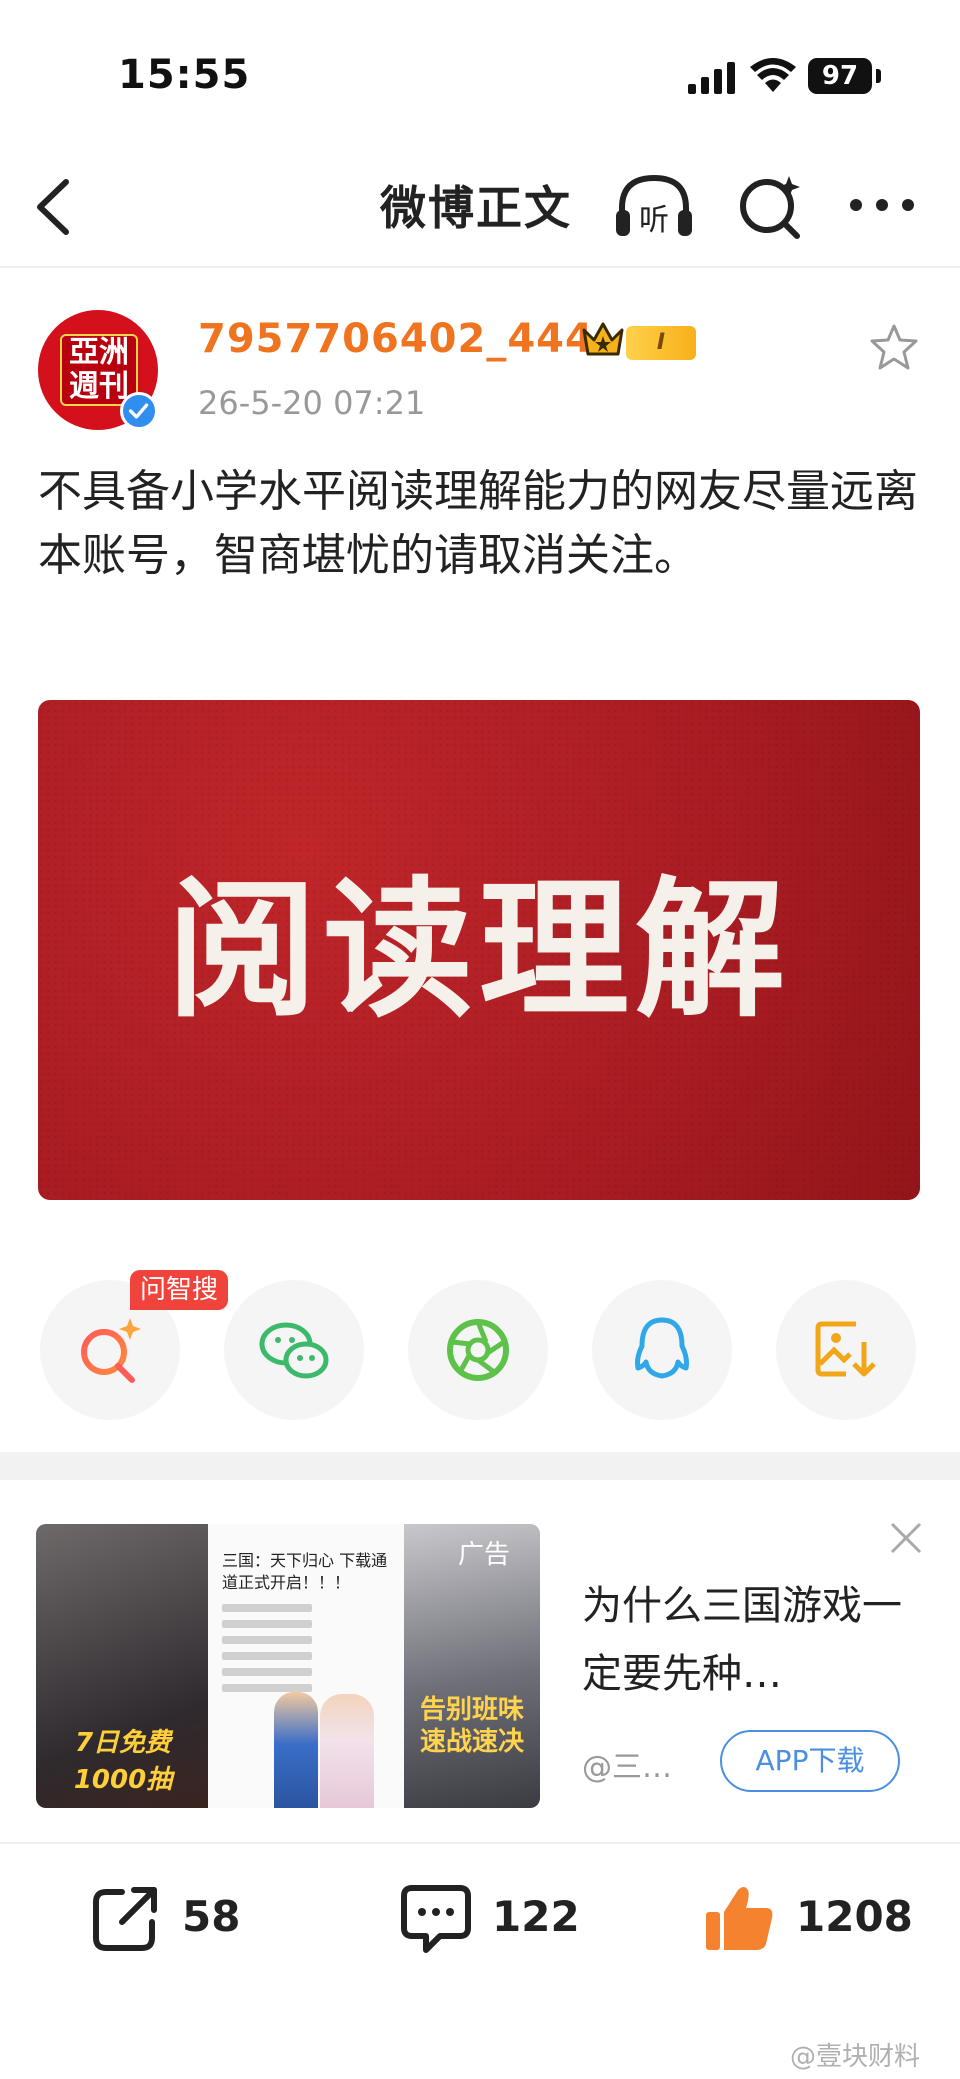 The image size is (960, 2079). What do you see at coordinates (476, 208) in the screenshot?
I see `page-title: 微博正文` at bounding box center [476, 208].